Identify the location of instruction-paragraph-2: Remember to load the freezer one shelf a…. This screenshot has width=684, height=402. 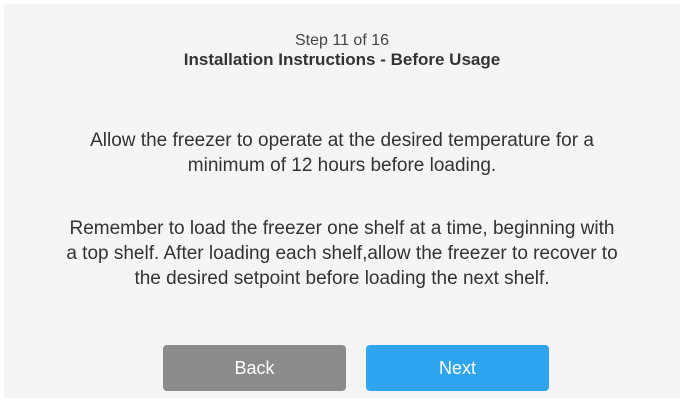
(342, 253).